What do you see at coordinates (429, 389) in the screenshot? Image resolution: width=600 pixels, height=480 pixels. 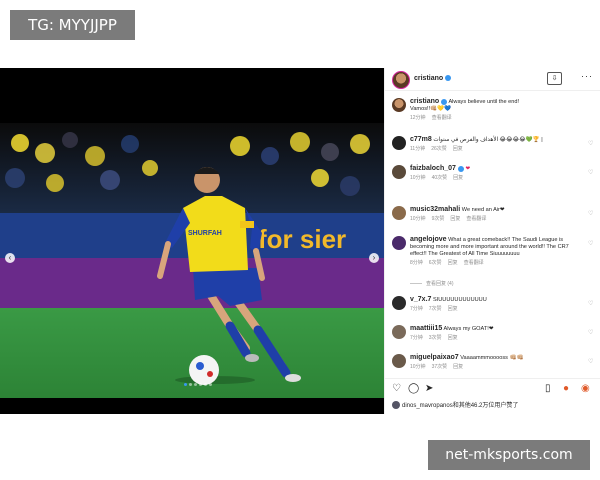 I see `share-icon: ➤` at bounding box center [429, 389].